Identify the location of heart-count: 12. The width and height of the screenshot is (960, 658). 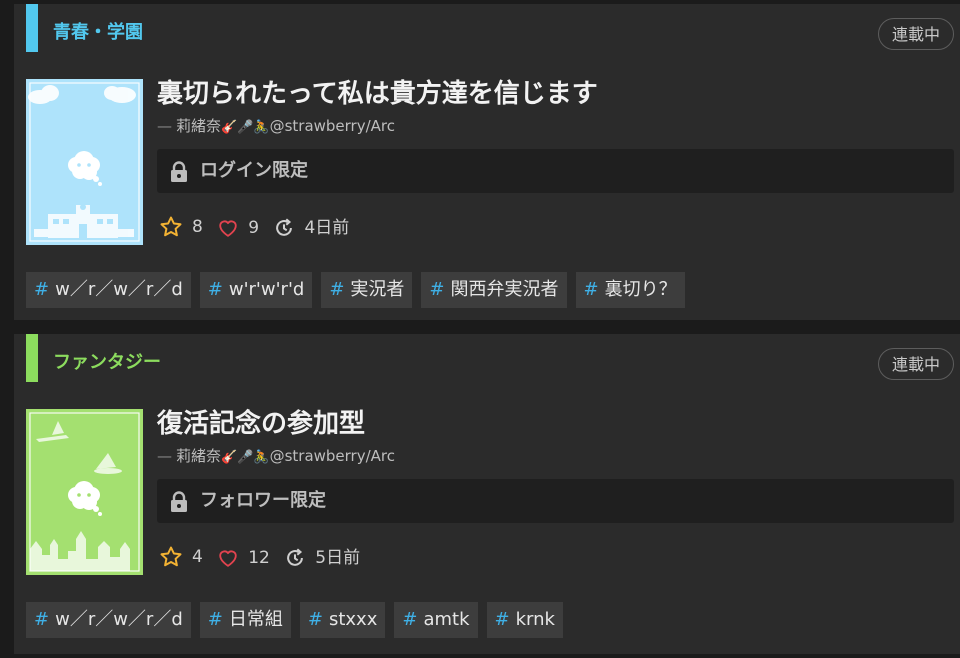
(243, 558).